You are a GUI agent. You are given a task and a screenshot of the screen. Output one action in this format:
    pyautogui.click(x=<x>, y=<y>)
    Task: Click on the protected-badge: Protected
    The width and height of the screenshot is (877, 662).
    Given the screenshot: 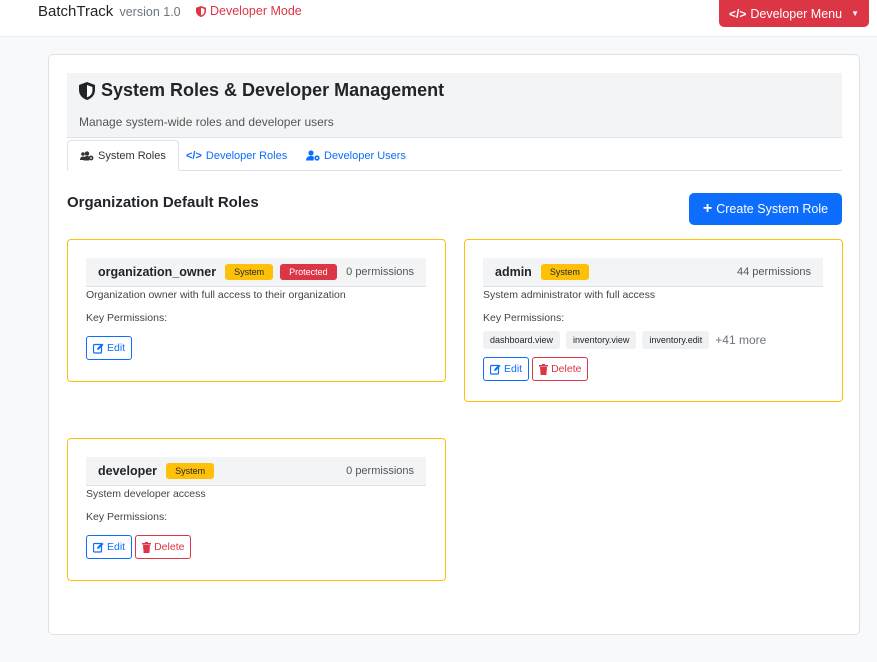 What is the action you would take?
    pyautogui.click(x=308, y=272)
    